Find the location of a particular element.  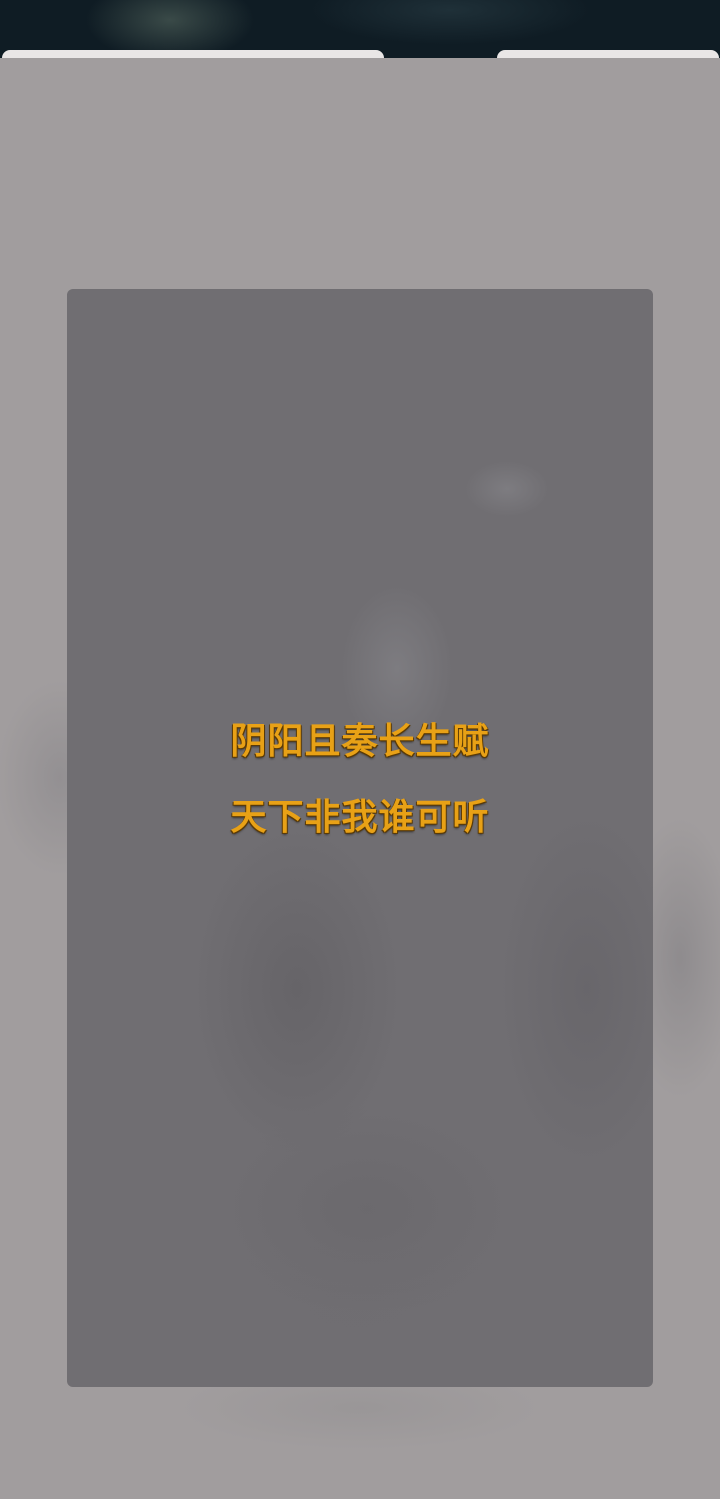

verse-line-1: 阴阳且奏长生赋 is located at coordinates (360, 741).